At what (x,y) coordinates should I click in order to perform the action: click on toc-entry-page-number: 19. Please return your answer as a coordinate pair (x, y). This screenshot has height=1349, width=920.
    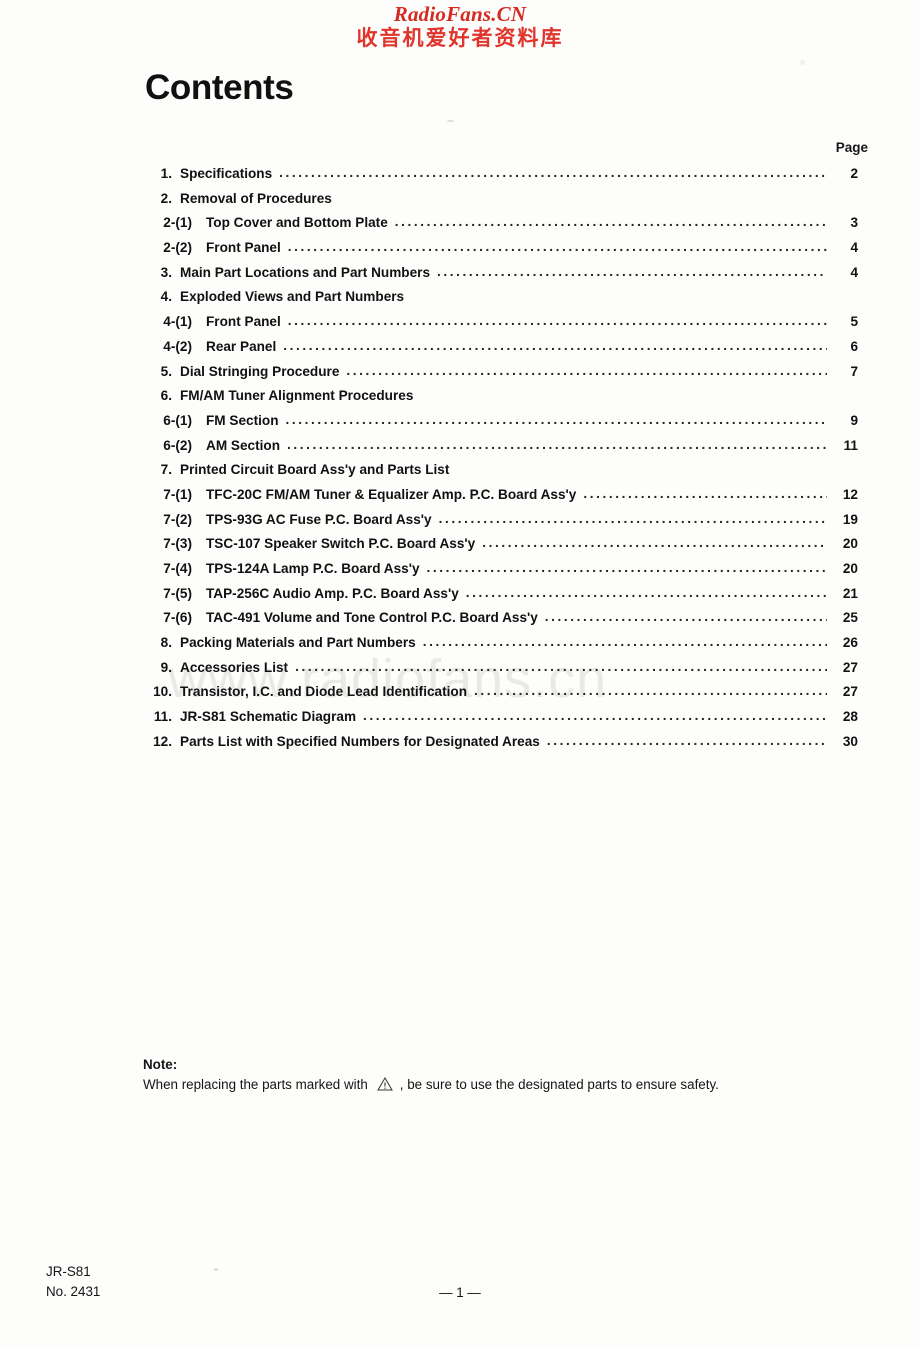
    Looking at the image, I should click on (850, 519).